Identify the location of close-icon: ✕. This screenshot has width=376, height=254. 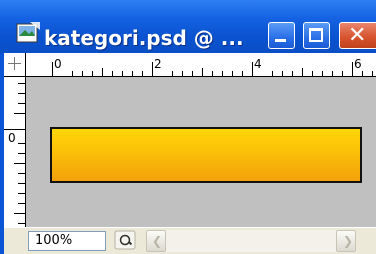
(357, 35).